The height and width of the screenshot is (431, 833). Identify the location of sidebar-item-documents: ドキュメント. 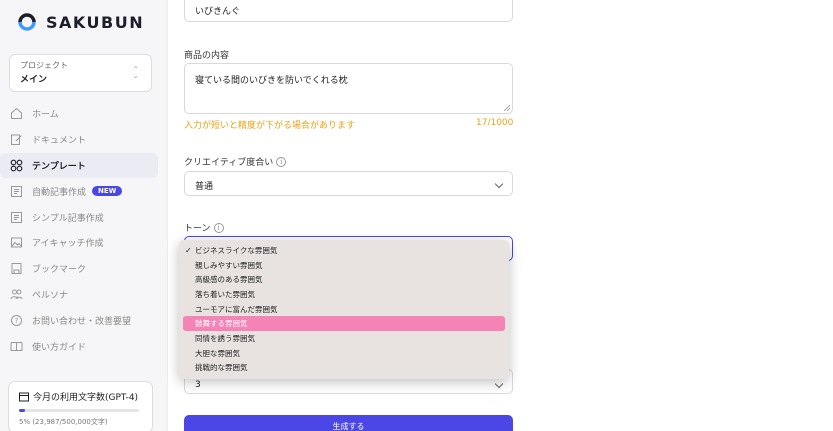
(79, 140).